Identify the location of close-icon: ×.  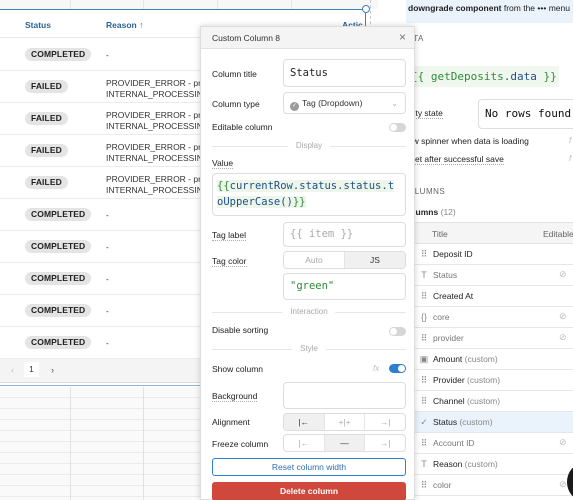
(402, 37).